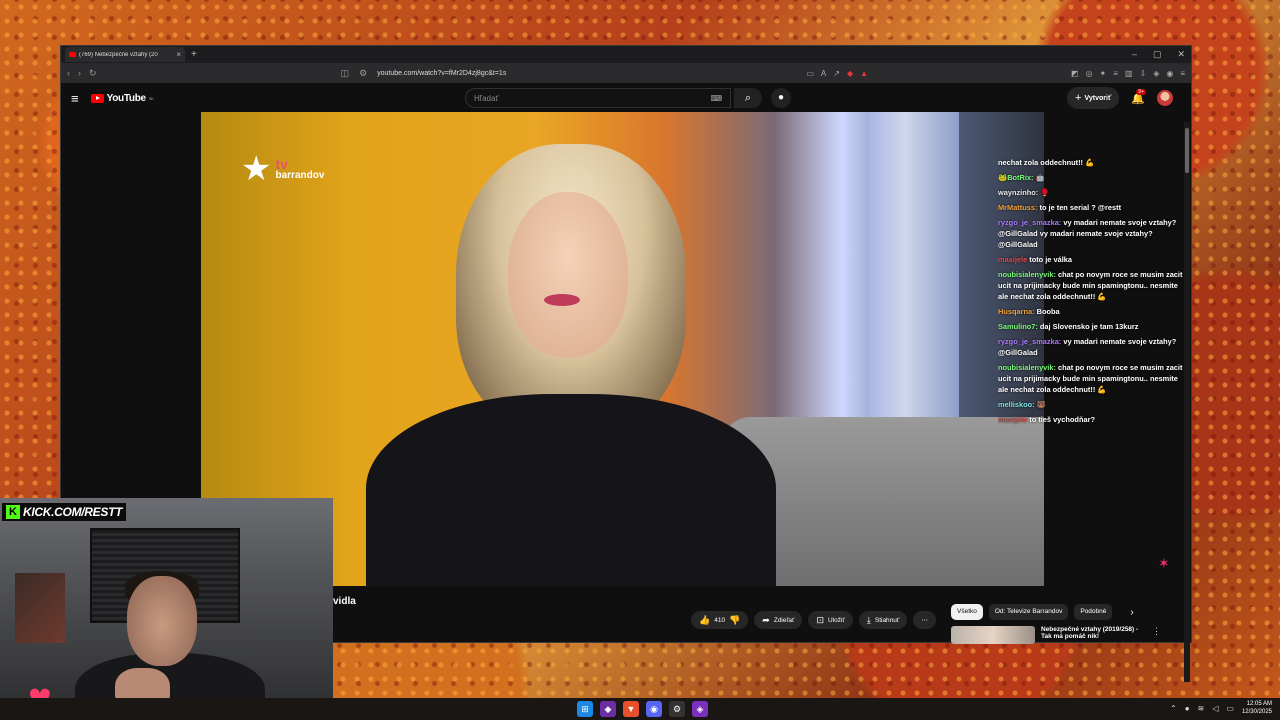  I want to click on chip-all: Všetko, so click(967, 612).